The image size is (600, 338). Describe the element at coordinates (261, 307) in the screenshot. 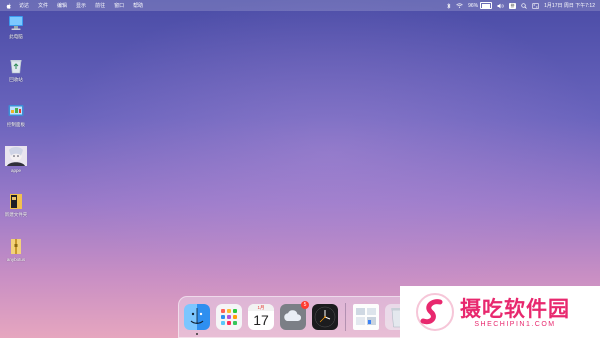

I see `calendar-month: 1月` at that location.